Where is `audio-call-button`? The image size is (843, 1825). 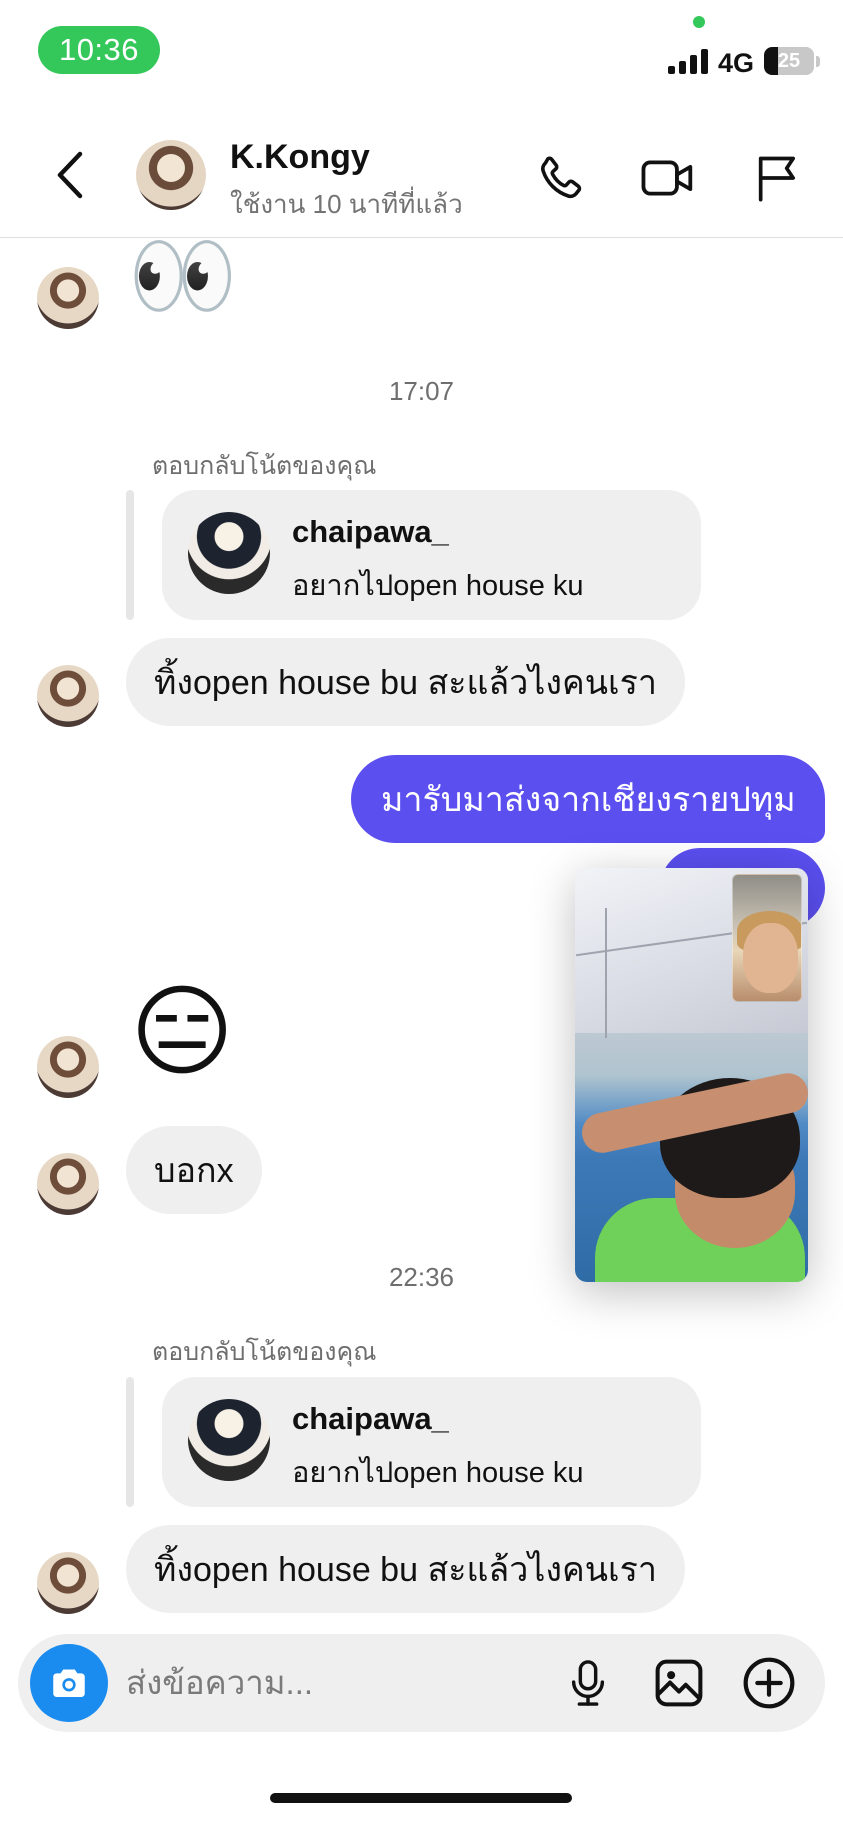
audio-call-button is located at coordinates (560, 178).